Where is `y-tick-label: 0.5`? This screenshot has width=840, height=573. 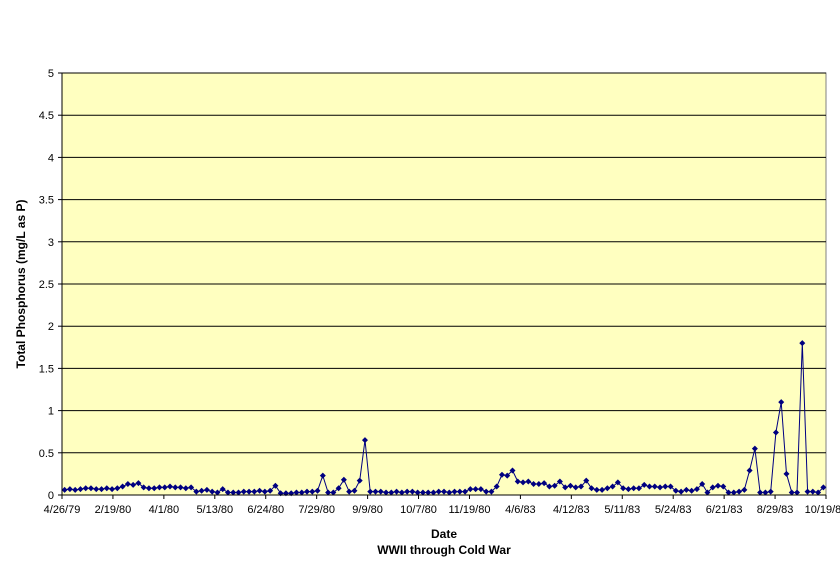
y-tick-label: 0.5 is located at coordinates (46, 454).